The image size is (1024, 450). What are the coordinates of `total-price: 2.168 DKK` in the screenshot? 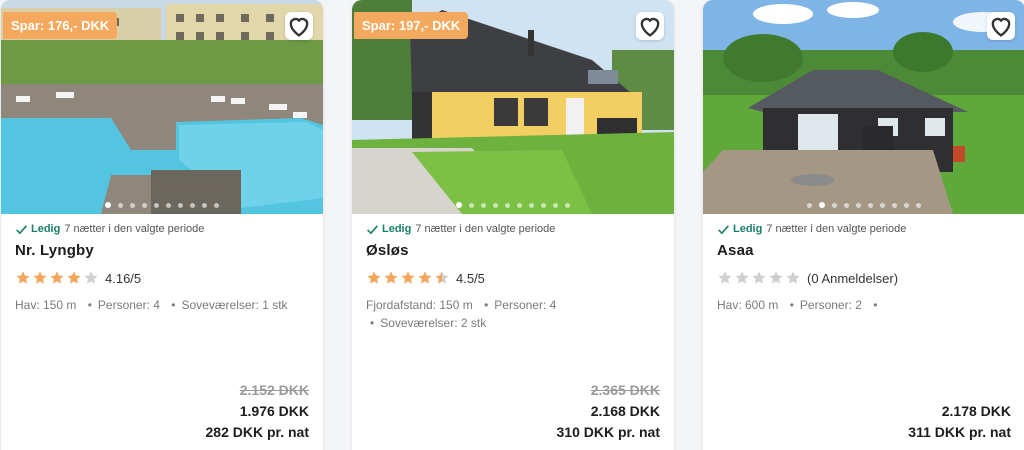 It's located at (625, 411).